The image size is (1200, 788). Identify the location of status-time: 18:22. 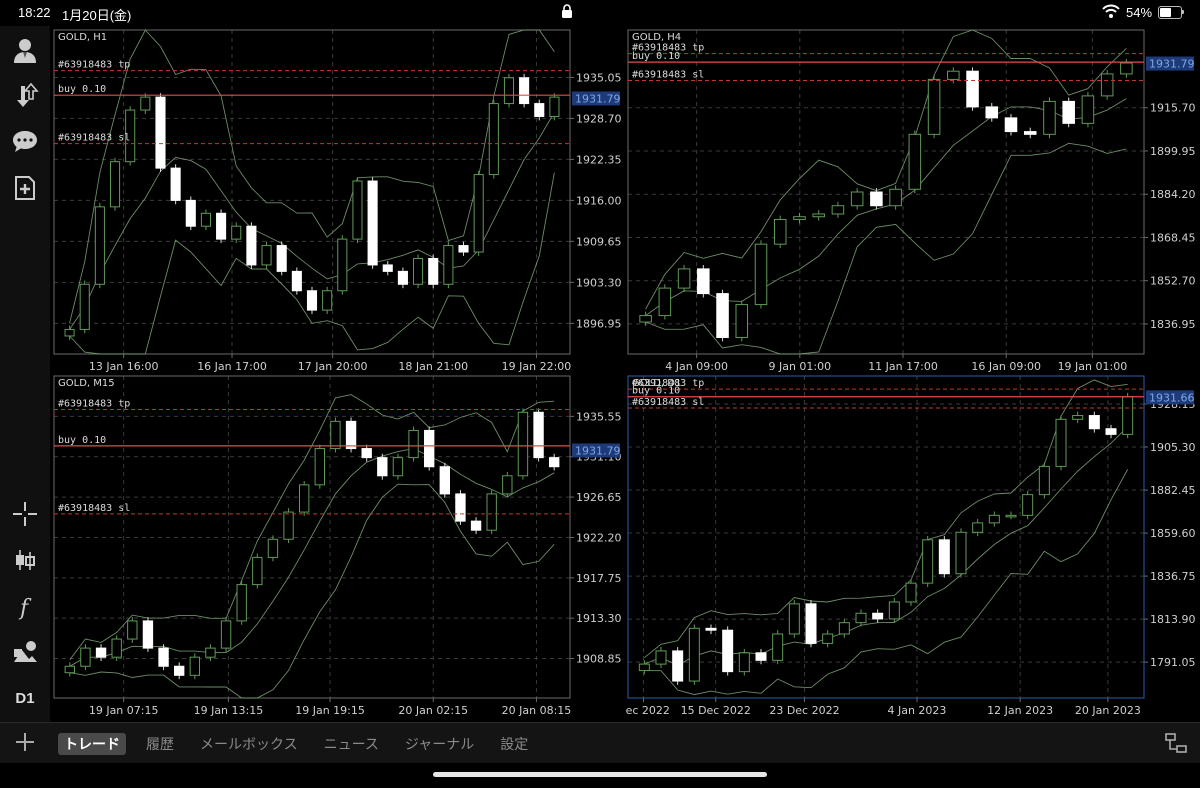
(34, 12).